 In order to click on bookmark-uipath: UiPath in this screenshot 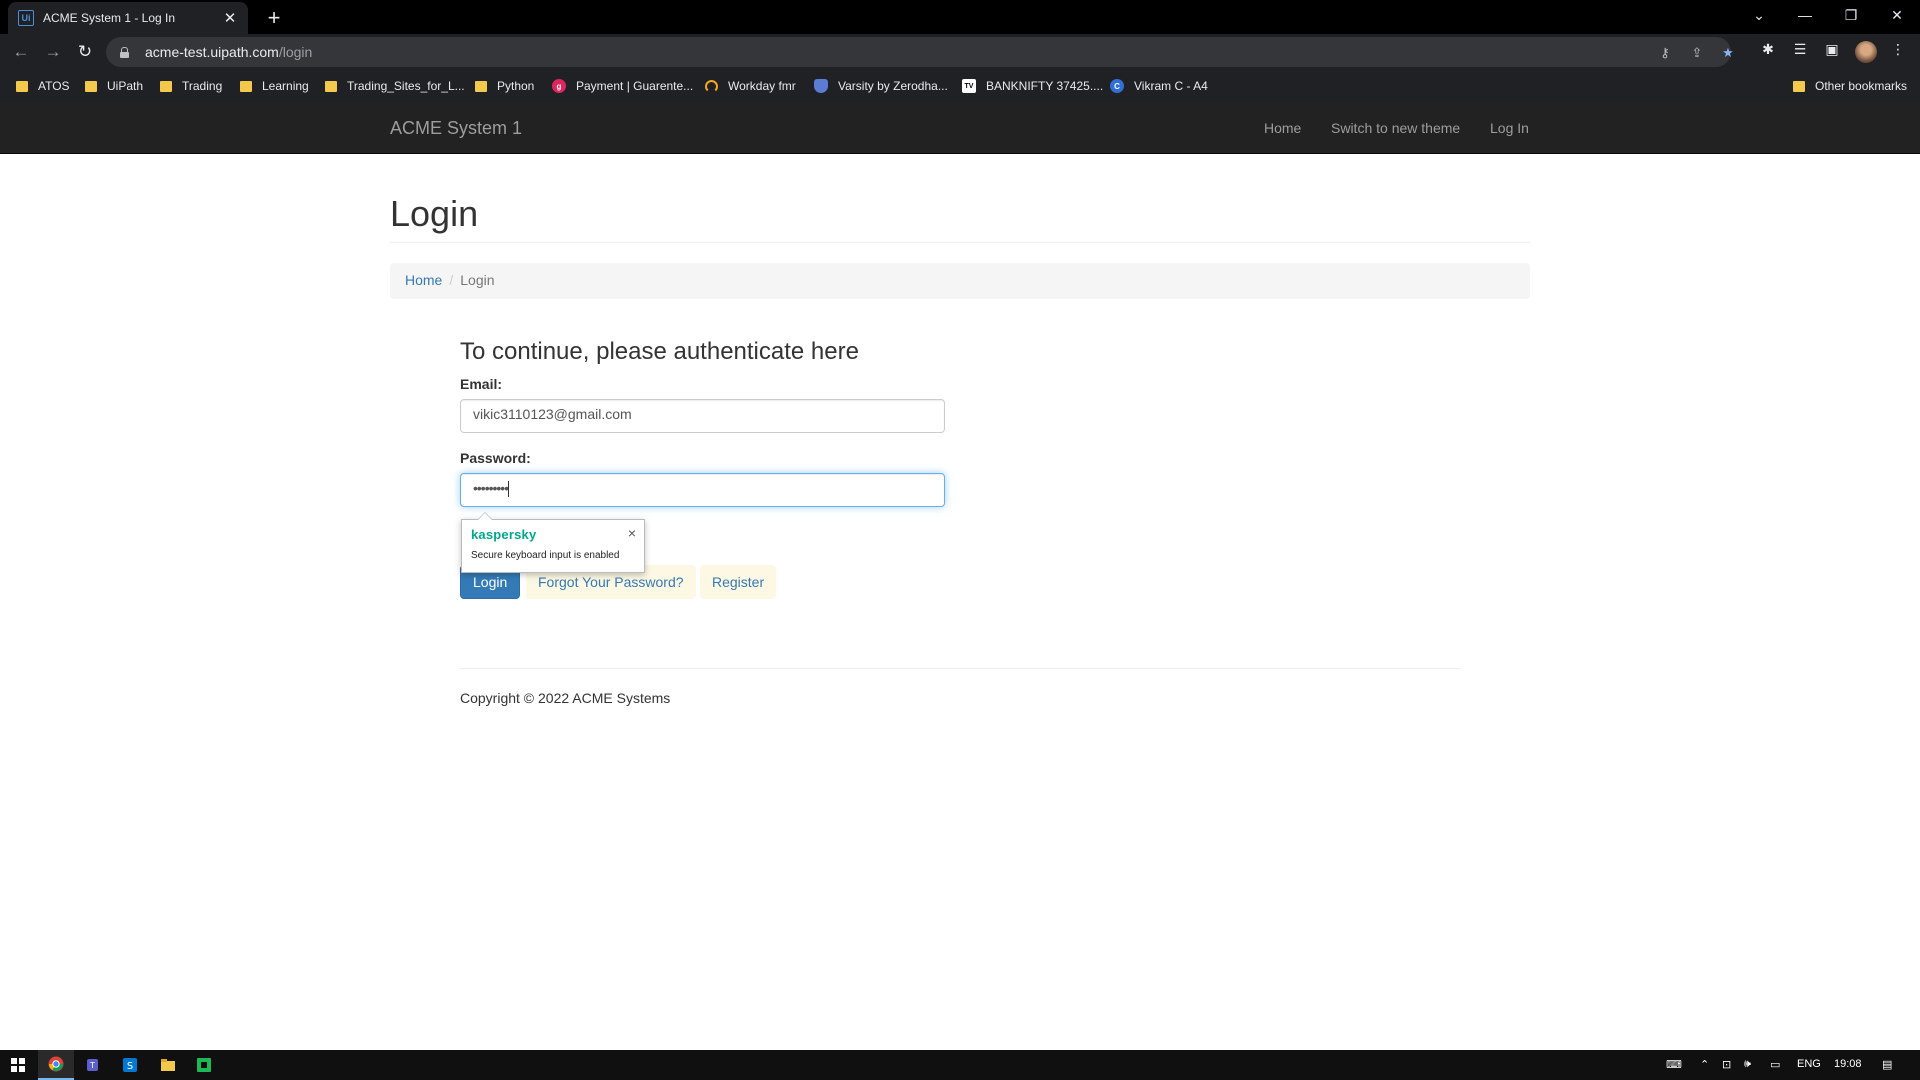, I will do `click(114, 86)`.